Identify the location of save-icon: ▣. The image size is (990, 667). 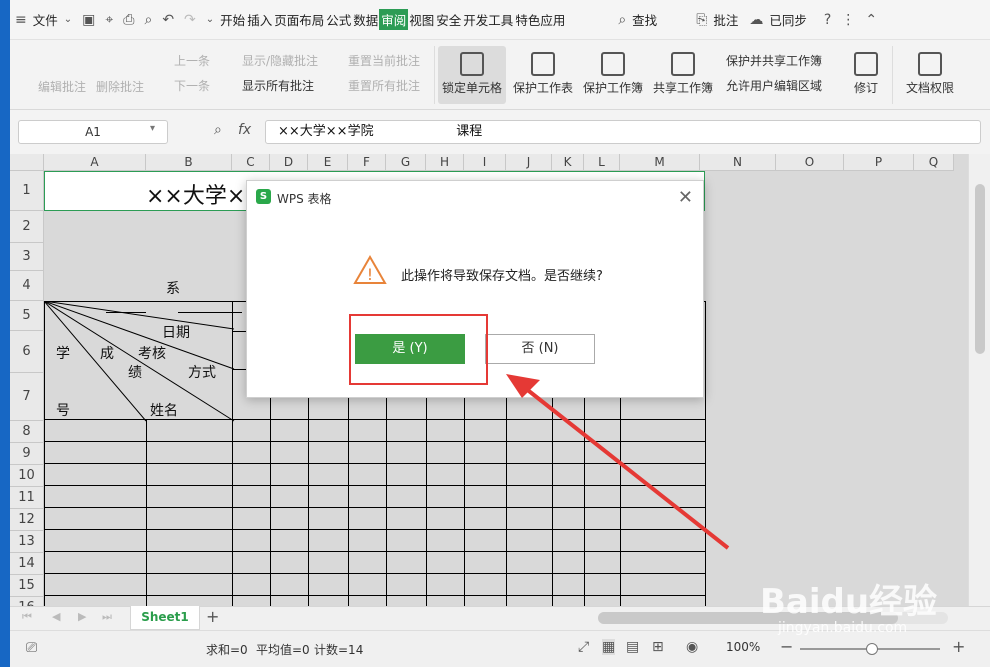
(88, 20).